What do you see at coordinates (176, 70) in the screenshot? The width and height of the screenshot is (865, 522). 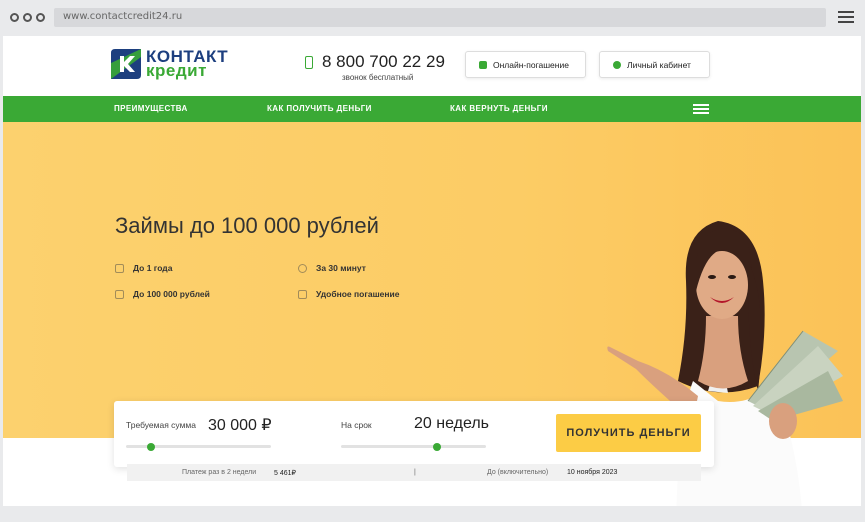 I see `logo-line2: кредит` at bounding box center [176, 70].